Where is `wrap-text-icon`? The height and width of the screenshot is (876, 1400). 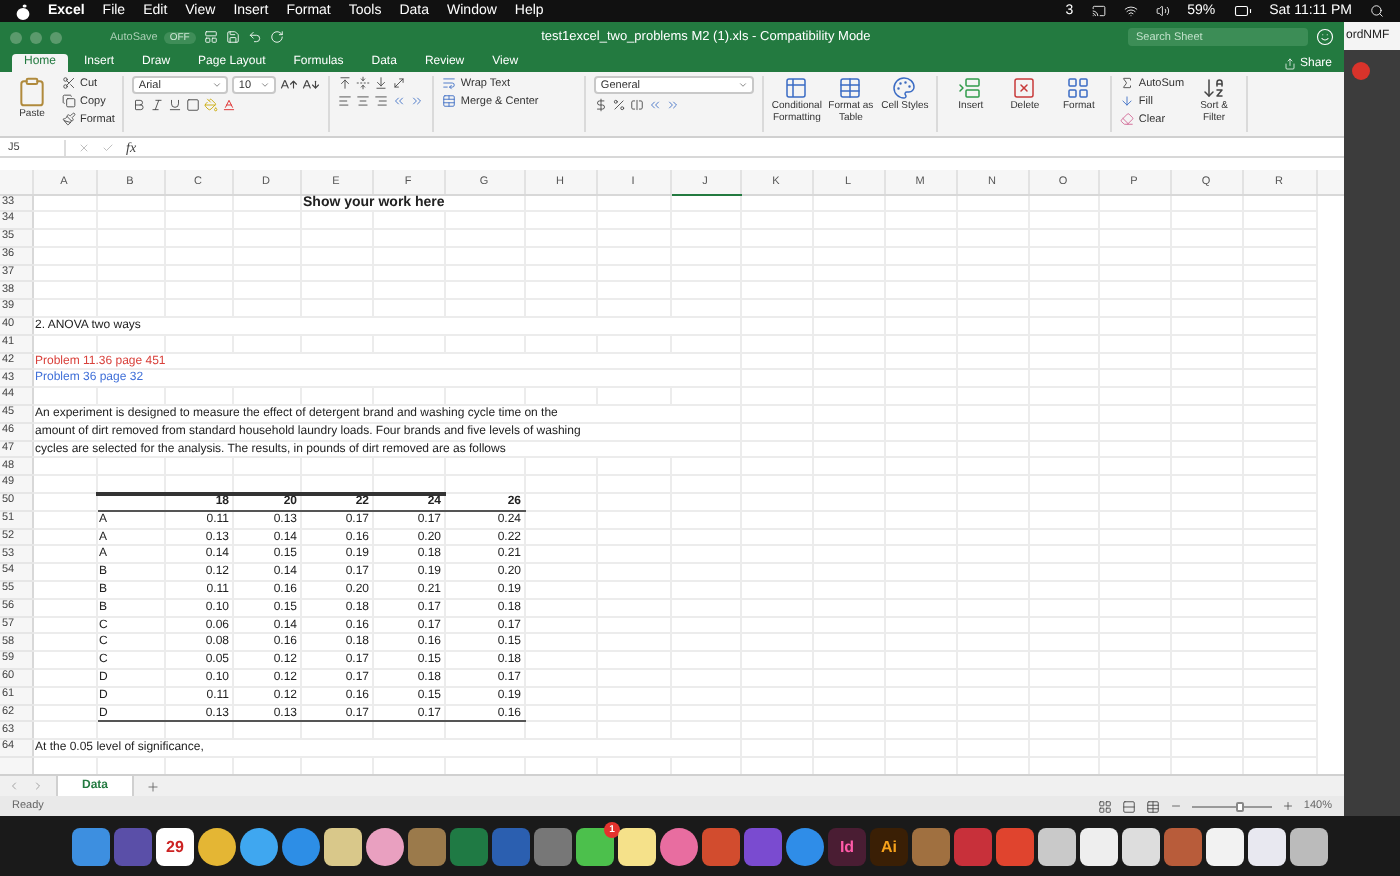 wrap-text-icon is located at coordinates (449, 83).